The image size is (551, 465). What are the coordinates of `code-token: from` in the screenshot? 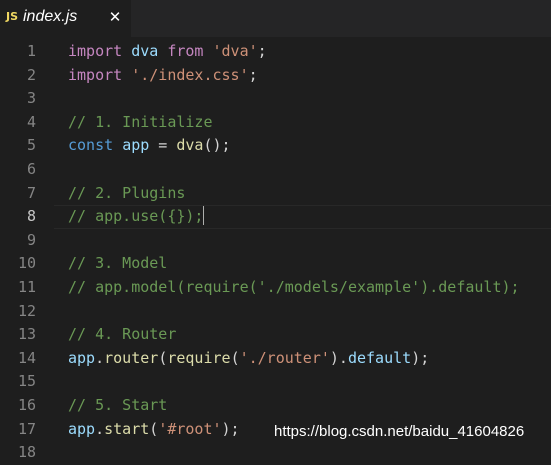 It's located at (185, 51).